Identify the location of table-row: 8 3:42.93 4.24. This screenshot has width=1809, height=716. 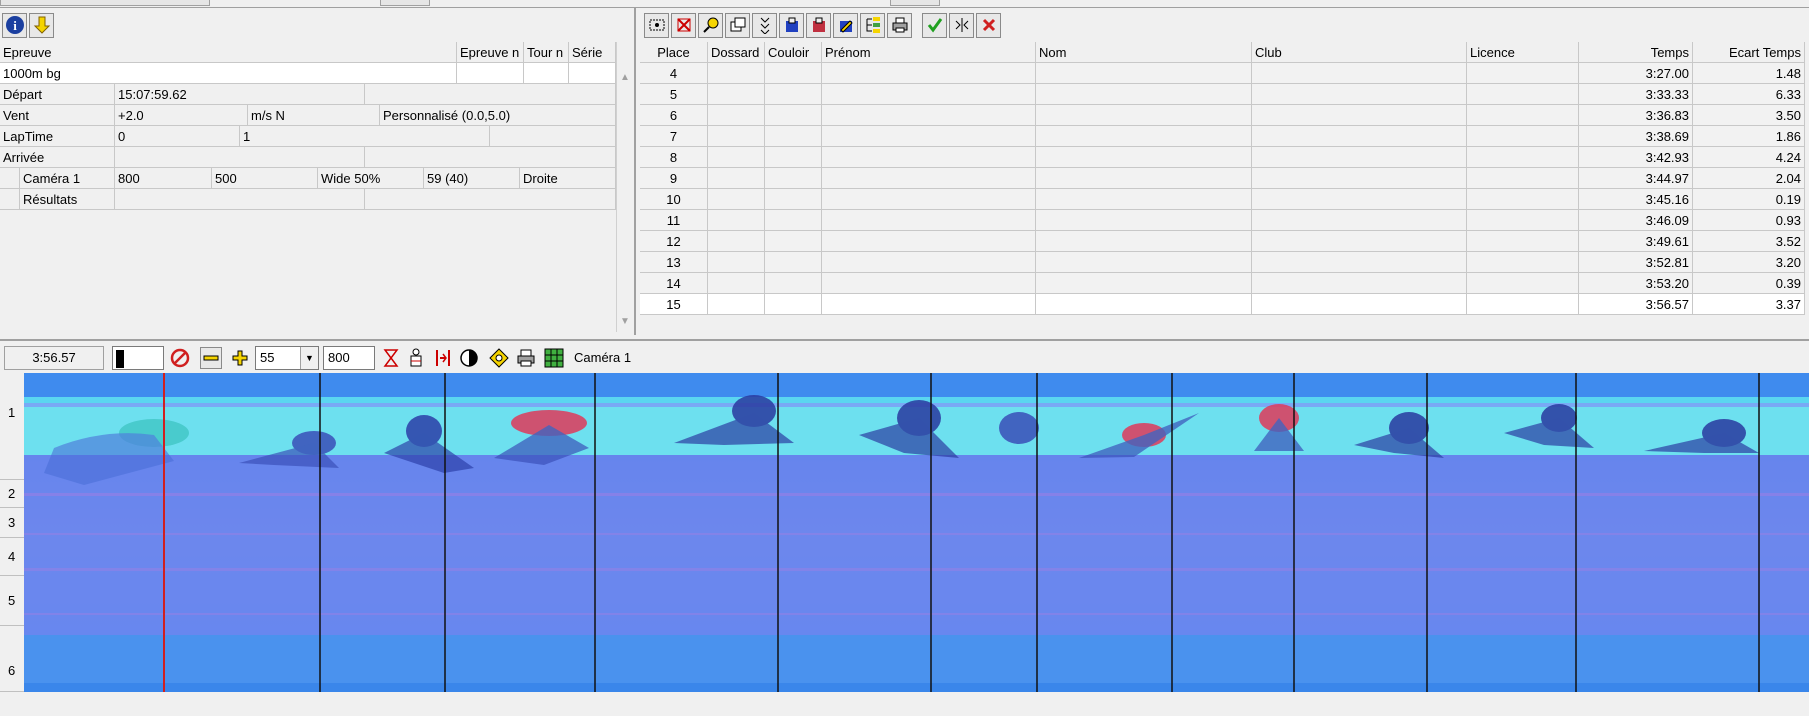
(1222, 157).